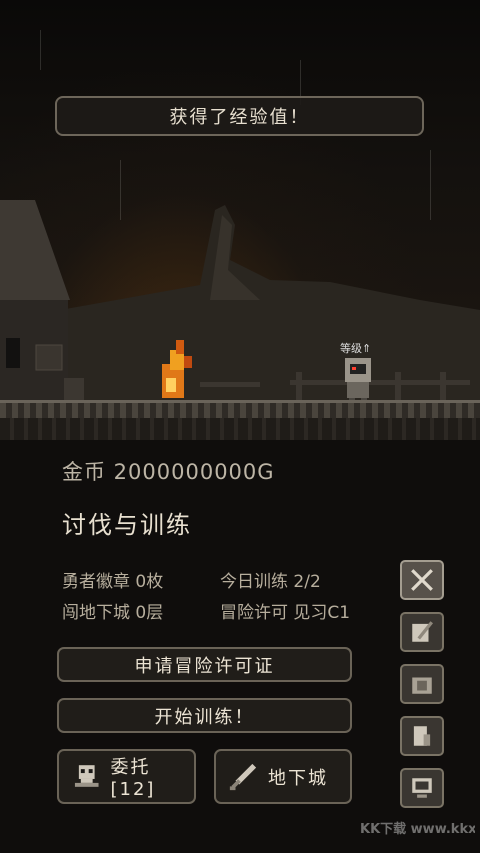  What do you see at coordinates (298, 778) in the screenshot?
I see `dungeon-label: 地下城` at bounding box center [298, 778].